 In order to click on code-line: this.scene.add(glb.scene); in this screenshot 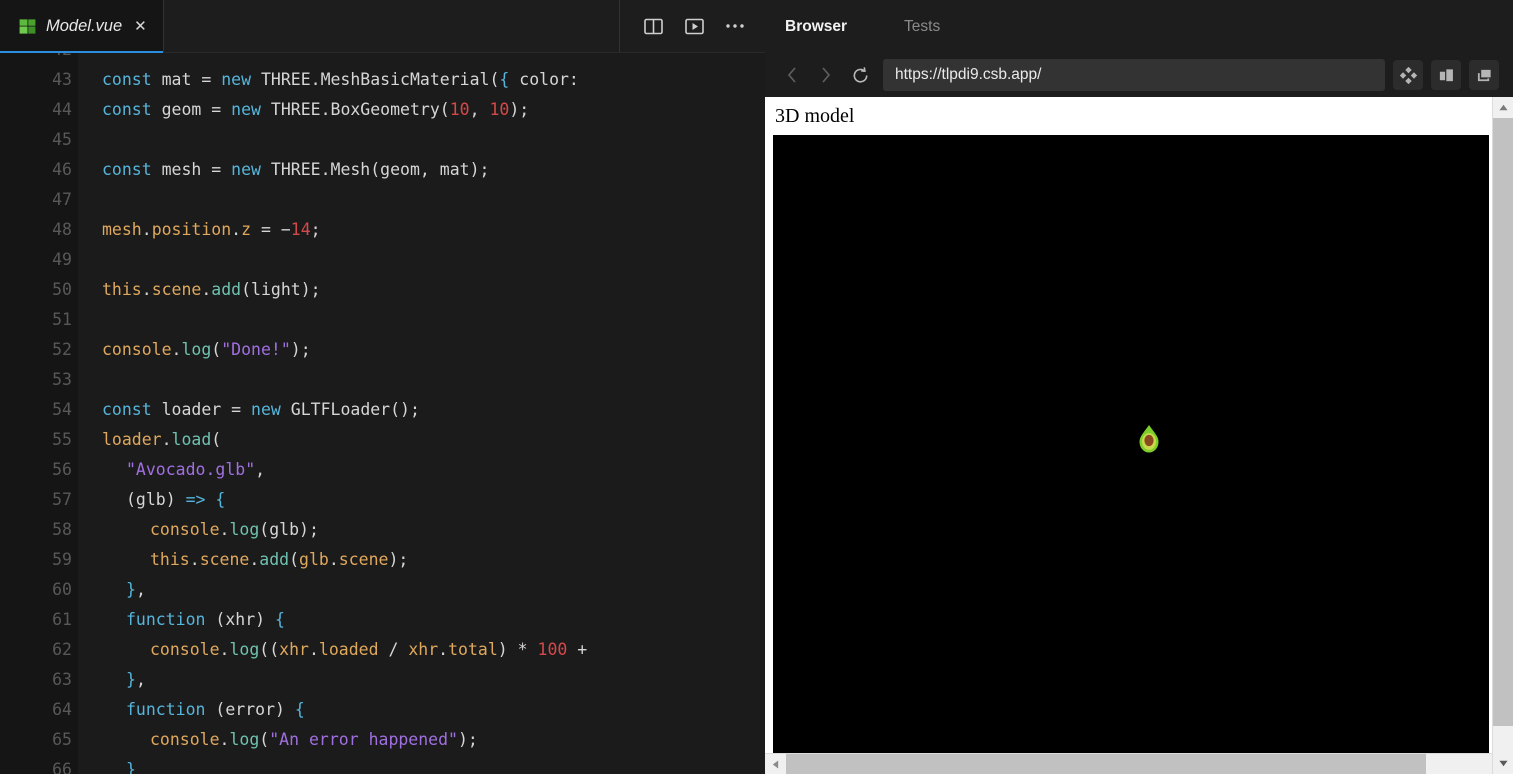, I will do `click(421, 560)`.